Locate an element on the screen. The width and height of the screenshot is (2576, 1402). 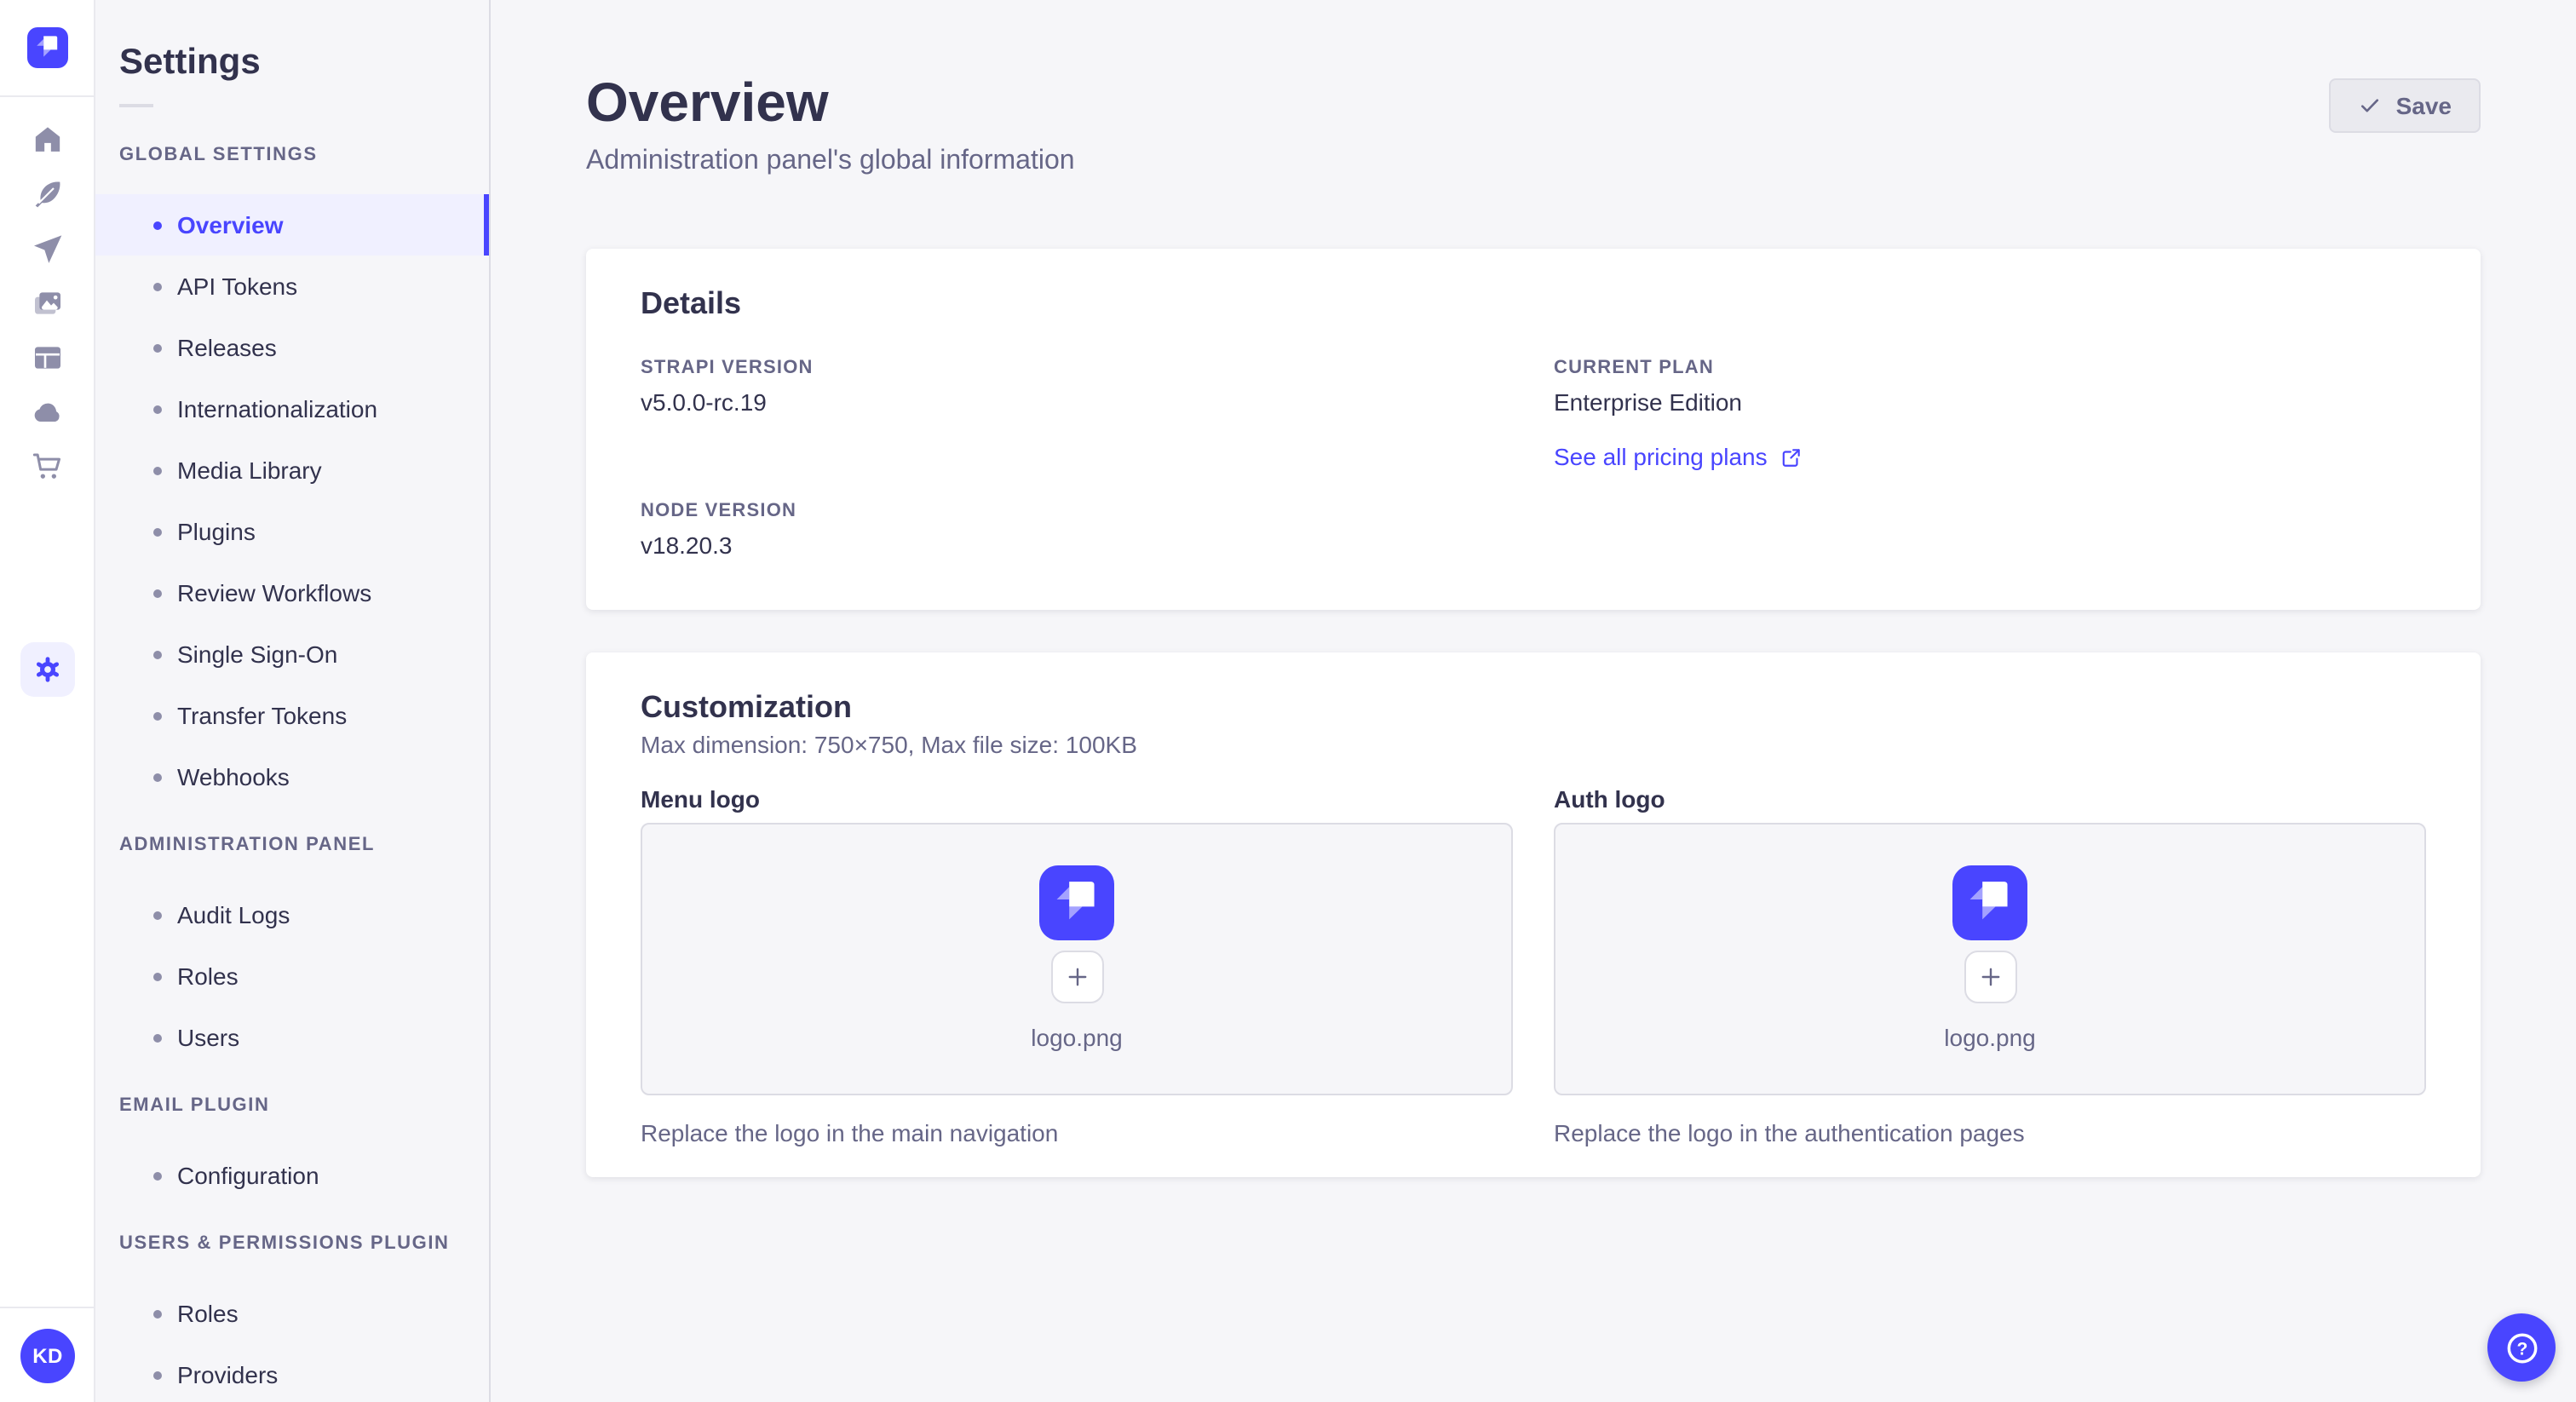
customization-title: Customization is located at coordinates (747, 707).